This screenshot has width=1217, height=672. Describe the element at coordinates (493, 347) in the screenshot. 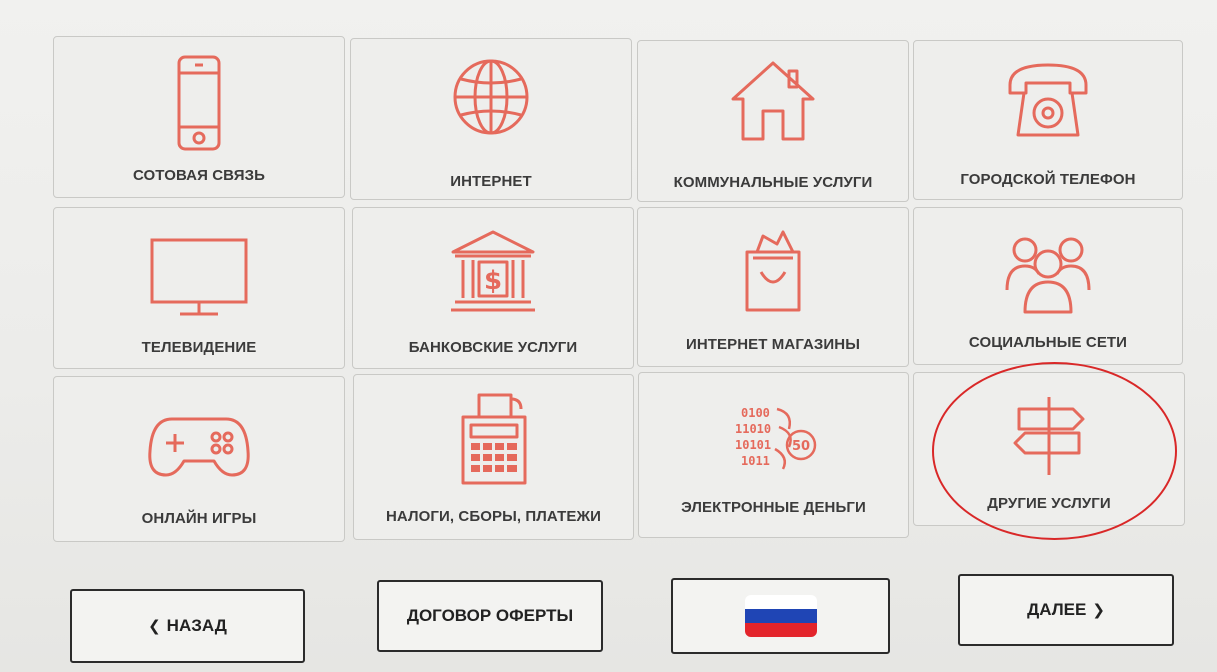

I see `tile-label: БАНКОВСКИЕ УСЛУГИ` at that location.